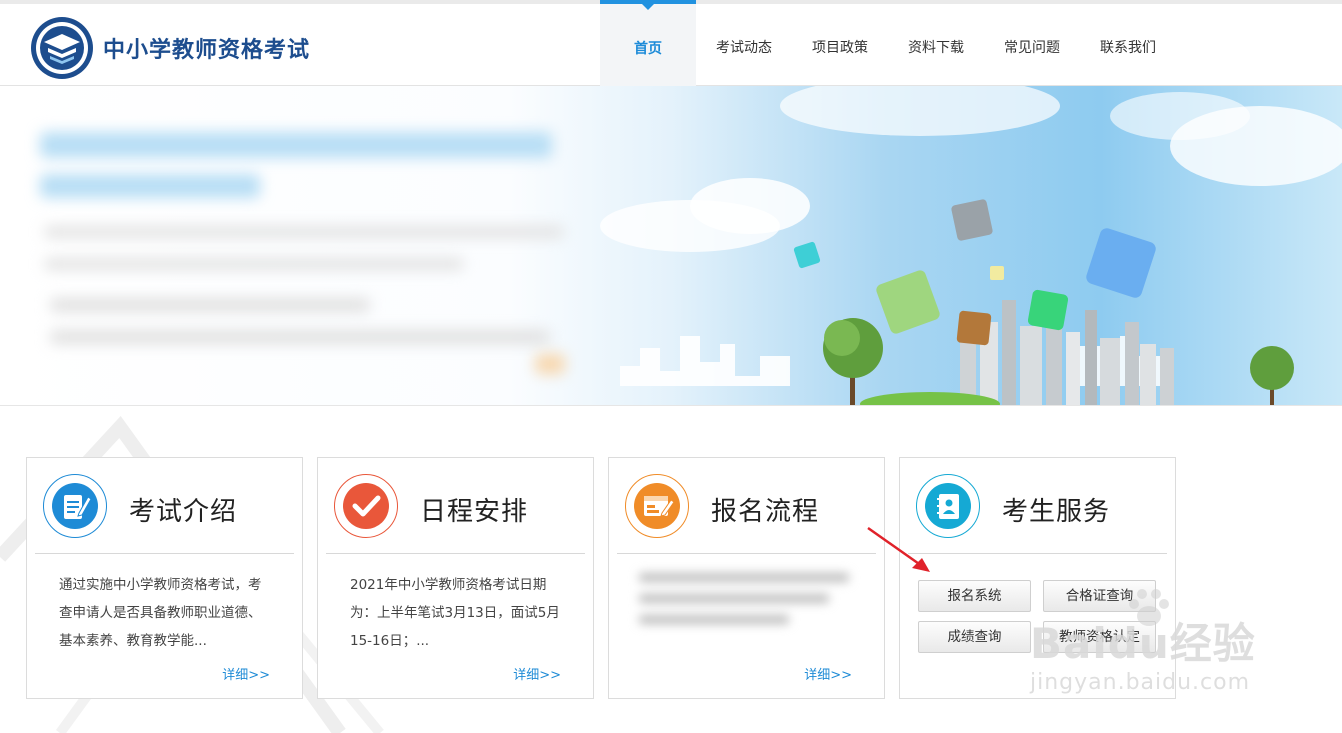 Image resolution: width=1342 pixels, height=733 pixels. I want to click on site-title: 中小学教师资格考试, so click(206, 48).